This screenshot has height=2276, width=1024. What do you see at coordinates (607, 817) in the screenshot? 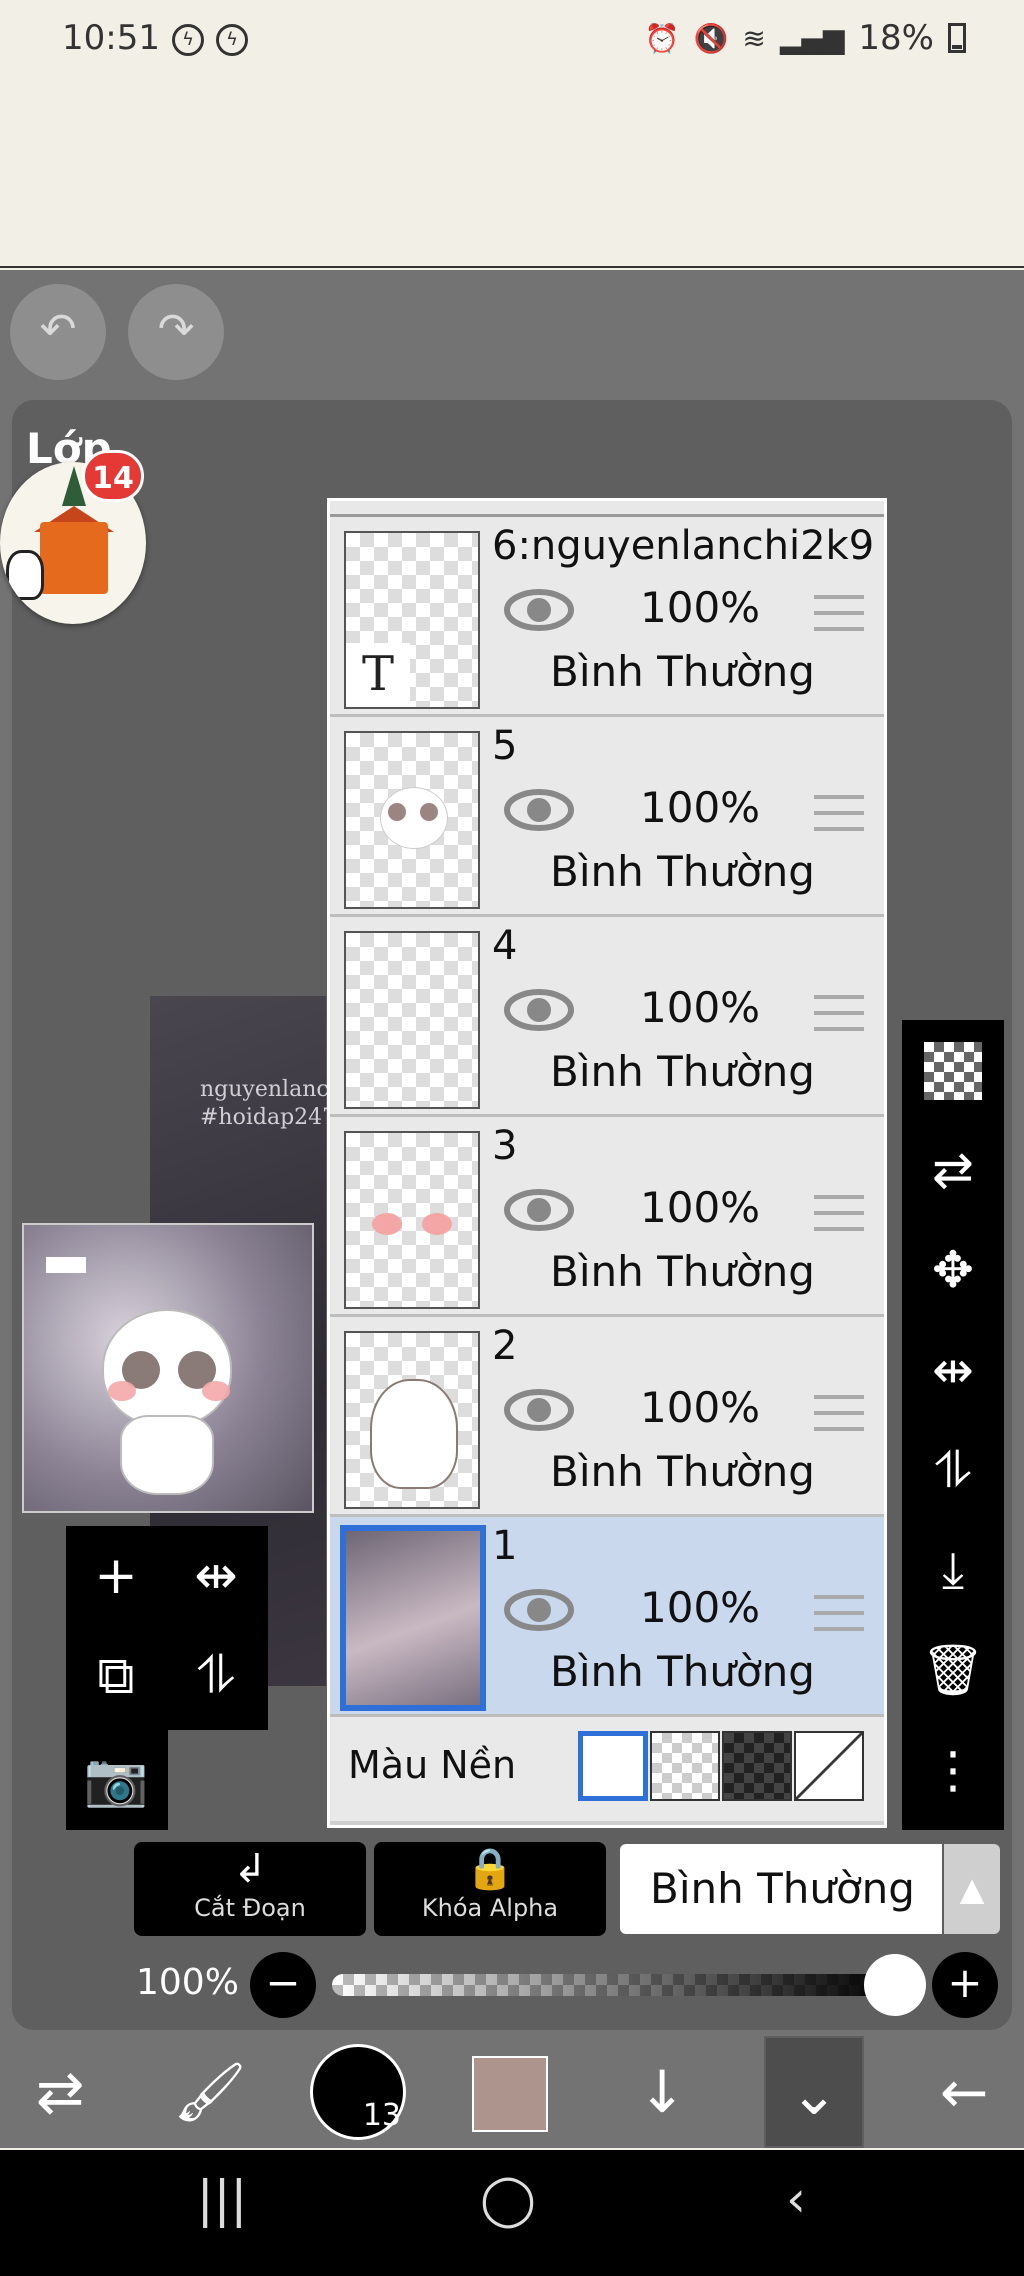
I see `layer-row: 5 100% Bình Thường` at bounding box center [607, 817].